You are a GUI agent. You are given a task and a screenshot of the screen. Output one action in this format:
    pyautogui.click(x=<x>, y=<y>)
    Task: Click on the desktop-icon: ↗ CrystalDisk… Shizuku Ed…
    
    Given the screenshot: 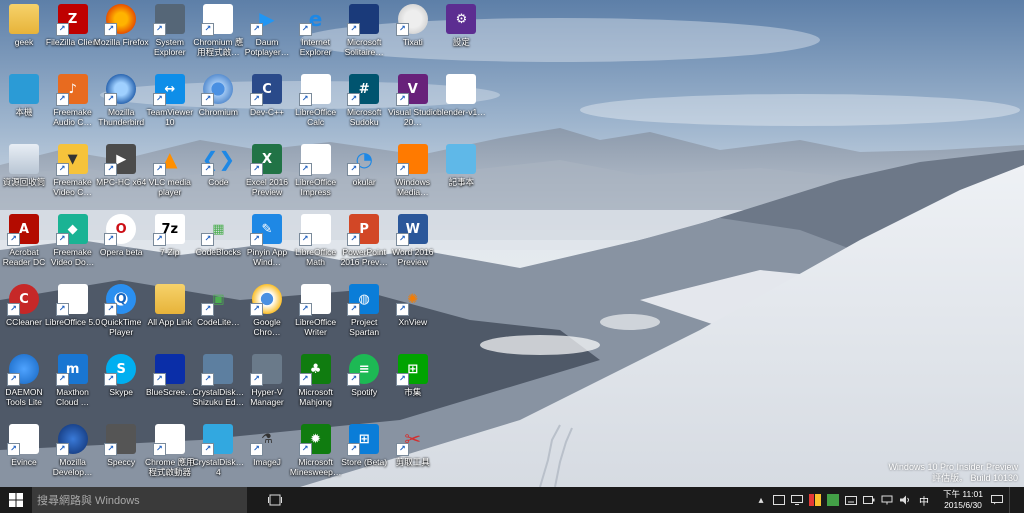 What is the action you would take?
    pyautogui.click(x=218, y=386)
    